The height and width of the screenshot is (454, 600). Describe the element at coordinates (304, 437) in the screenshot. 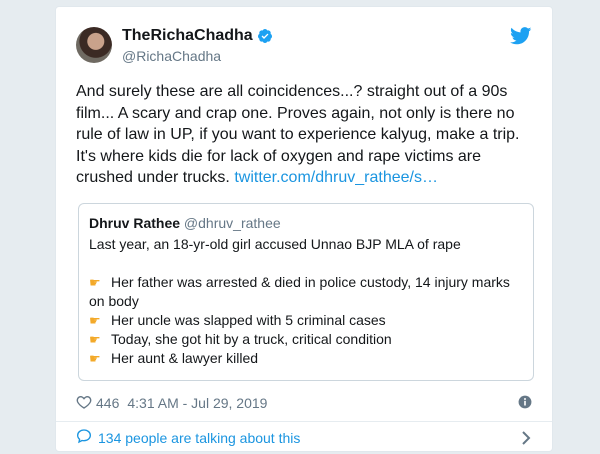

I see `conversation-footer: 134 people are talking about this` at that location.